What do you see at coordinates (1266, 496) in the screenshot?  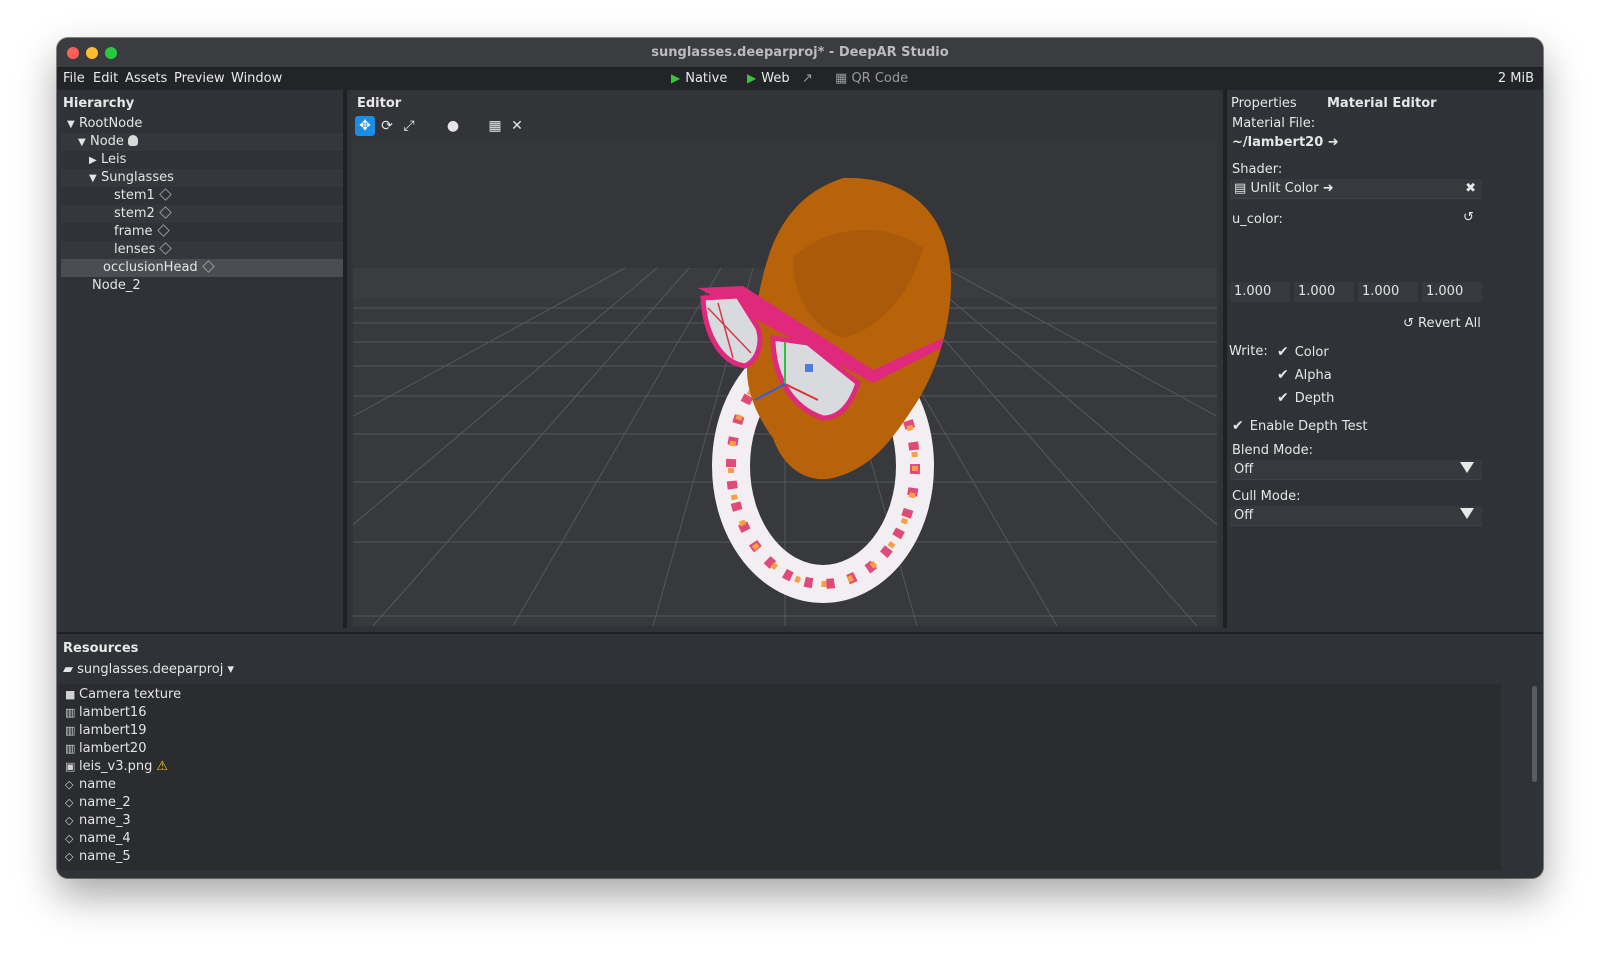 I see `cull-mode-label: Cull Mode:` at bounding box center [1266, 496].